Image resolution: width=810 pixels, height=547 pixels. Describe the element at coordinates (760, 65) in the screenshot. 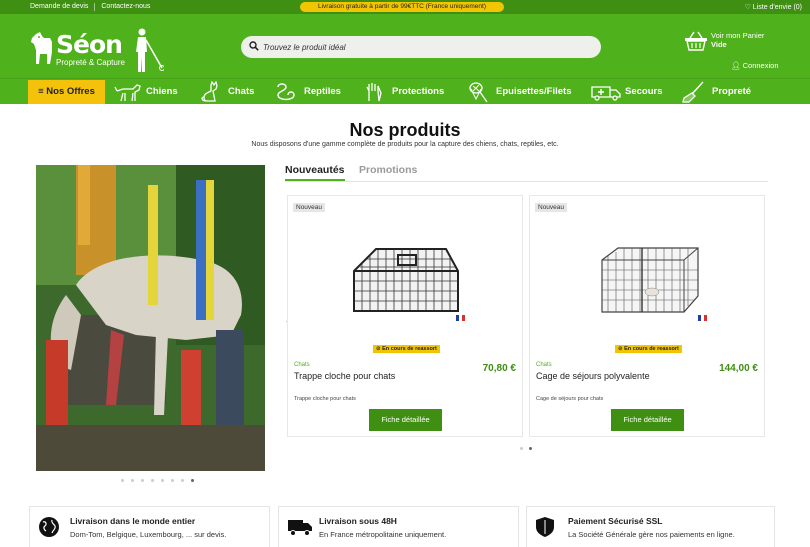

I see `login-label: Connexion` at that location.